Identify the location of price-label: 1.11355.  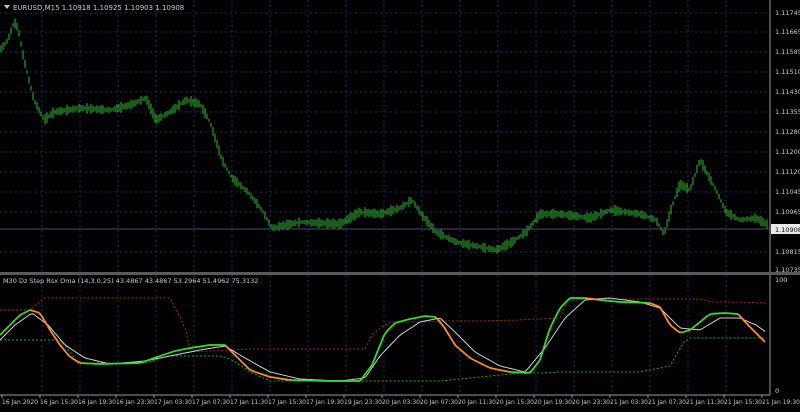
(787, 112).